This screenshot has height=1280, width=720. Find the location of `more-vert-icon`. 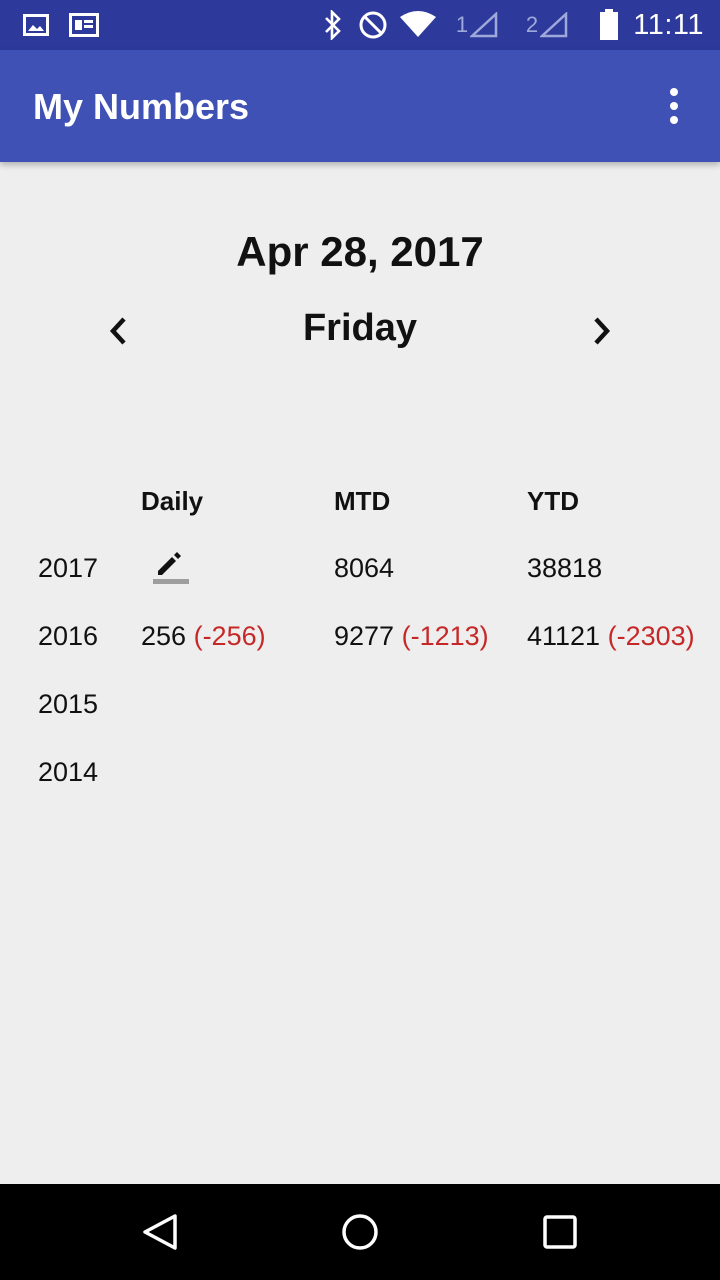

more-vert-icon is located at coordinates (674, 106).